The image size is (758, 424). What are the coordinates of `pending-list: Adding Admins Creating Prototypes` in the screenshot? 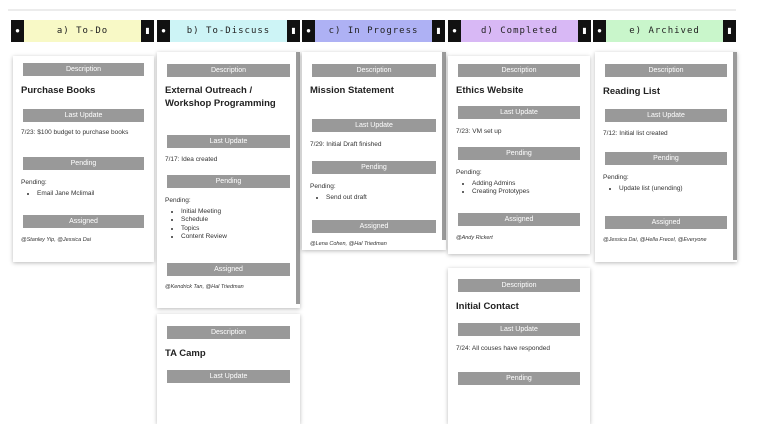 It's located at (517, 188).